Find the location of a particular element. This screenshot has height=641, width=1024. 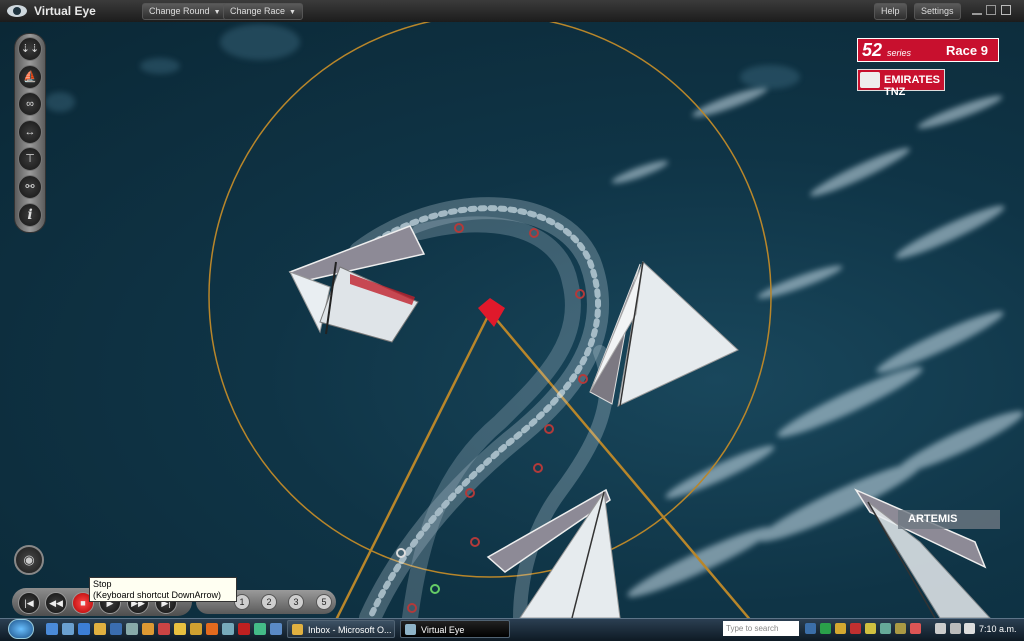

tooltip-title: Stop is located at coordinates (102, 584).